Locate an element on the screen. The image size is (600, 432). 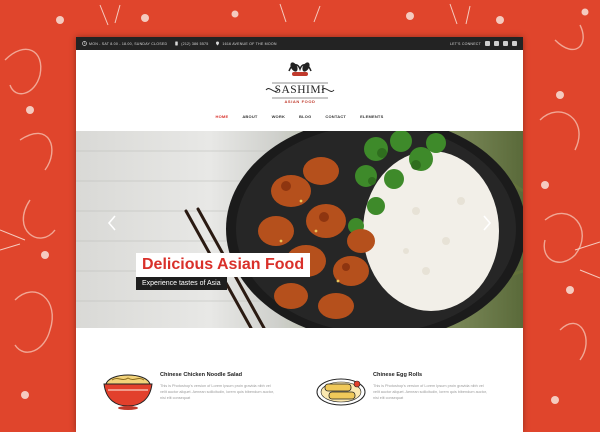
instagram-icon is located at coordinates (496, 43).